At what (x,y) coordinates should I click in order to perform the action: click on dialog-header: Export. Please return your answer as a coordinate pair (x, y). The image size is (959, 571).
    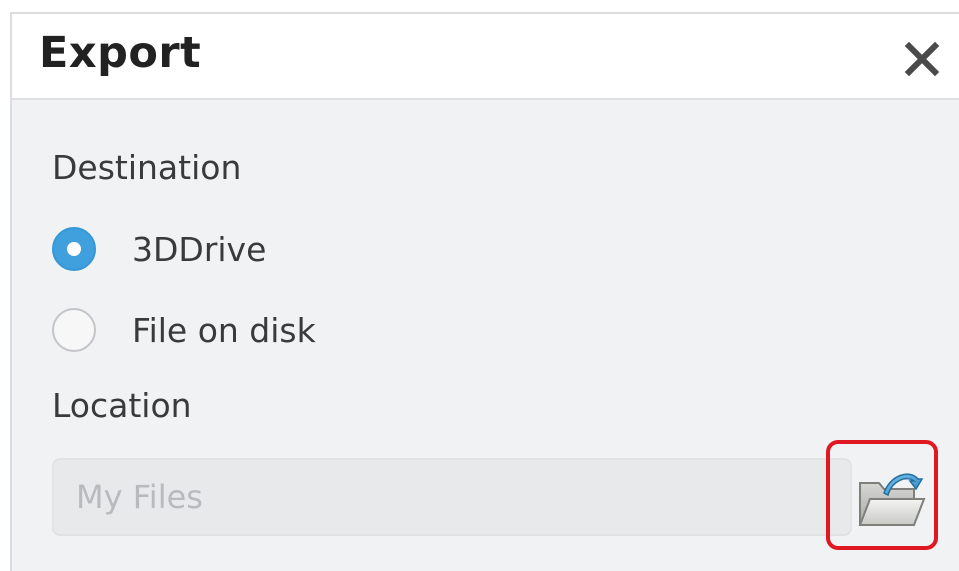
    Looking at the image, I should click on (485, 57).